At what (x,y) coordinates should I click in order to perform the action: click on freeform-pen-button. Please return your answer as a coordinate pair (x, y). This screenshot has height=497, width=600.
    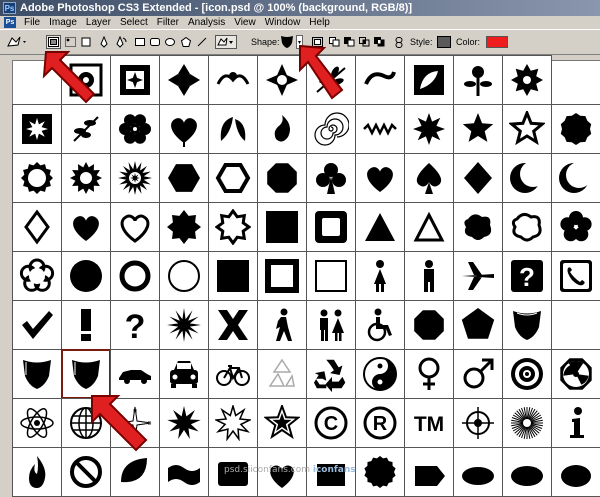
    Looking at the image, I should click on (121, 42).